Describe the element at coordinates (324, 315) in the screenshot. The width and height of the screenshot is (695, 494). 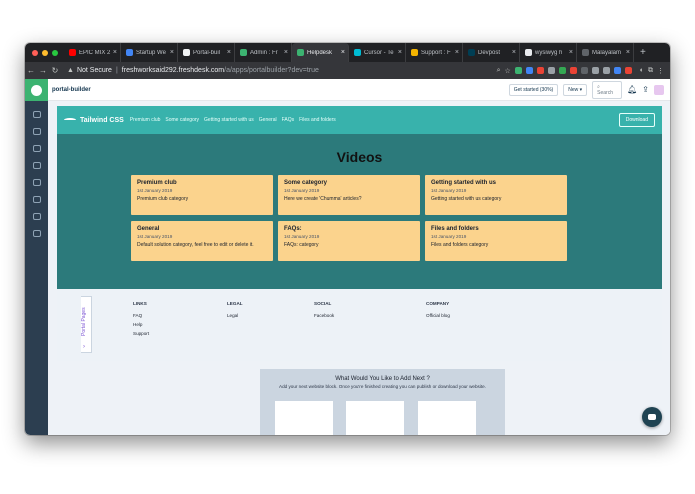
I see `footer-link: Facebook` at that location.